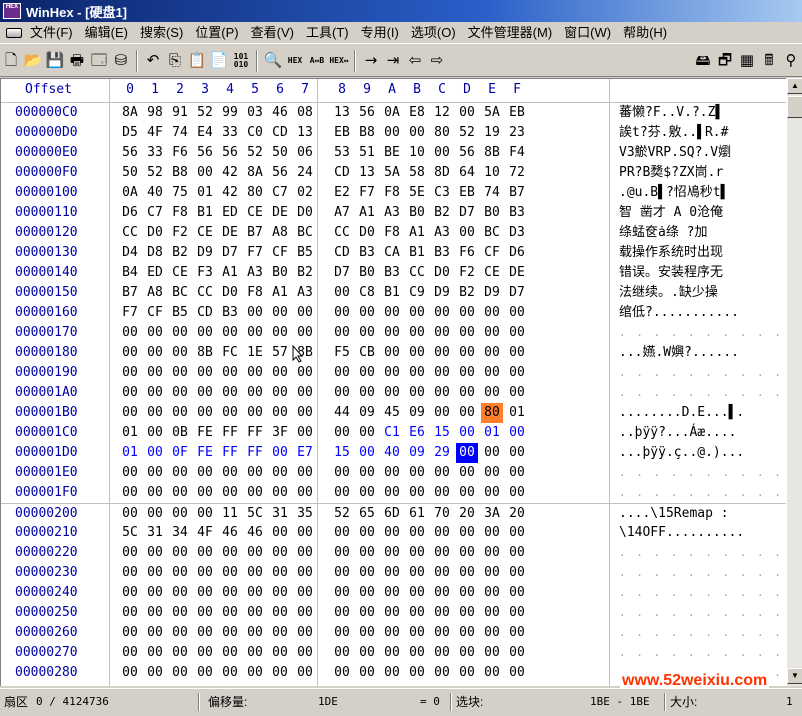 Image resolution: width=802 pixels, height=716 pixels. What do you see at coordinates (230, 153) in the screenshot?
I see `hex-byte: 56` at bounding box center [230, 153].